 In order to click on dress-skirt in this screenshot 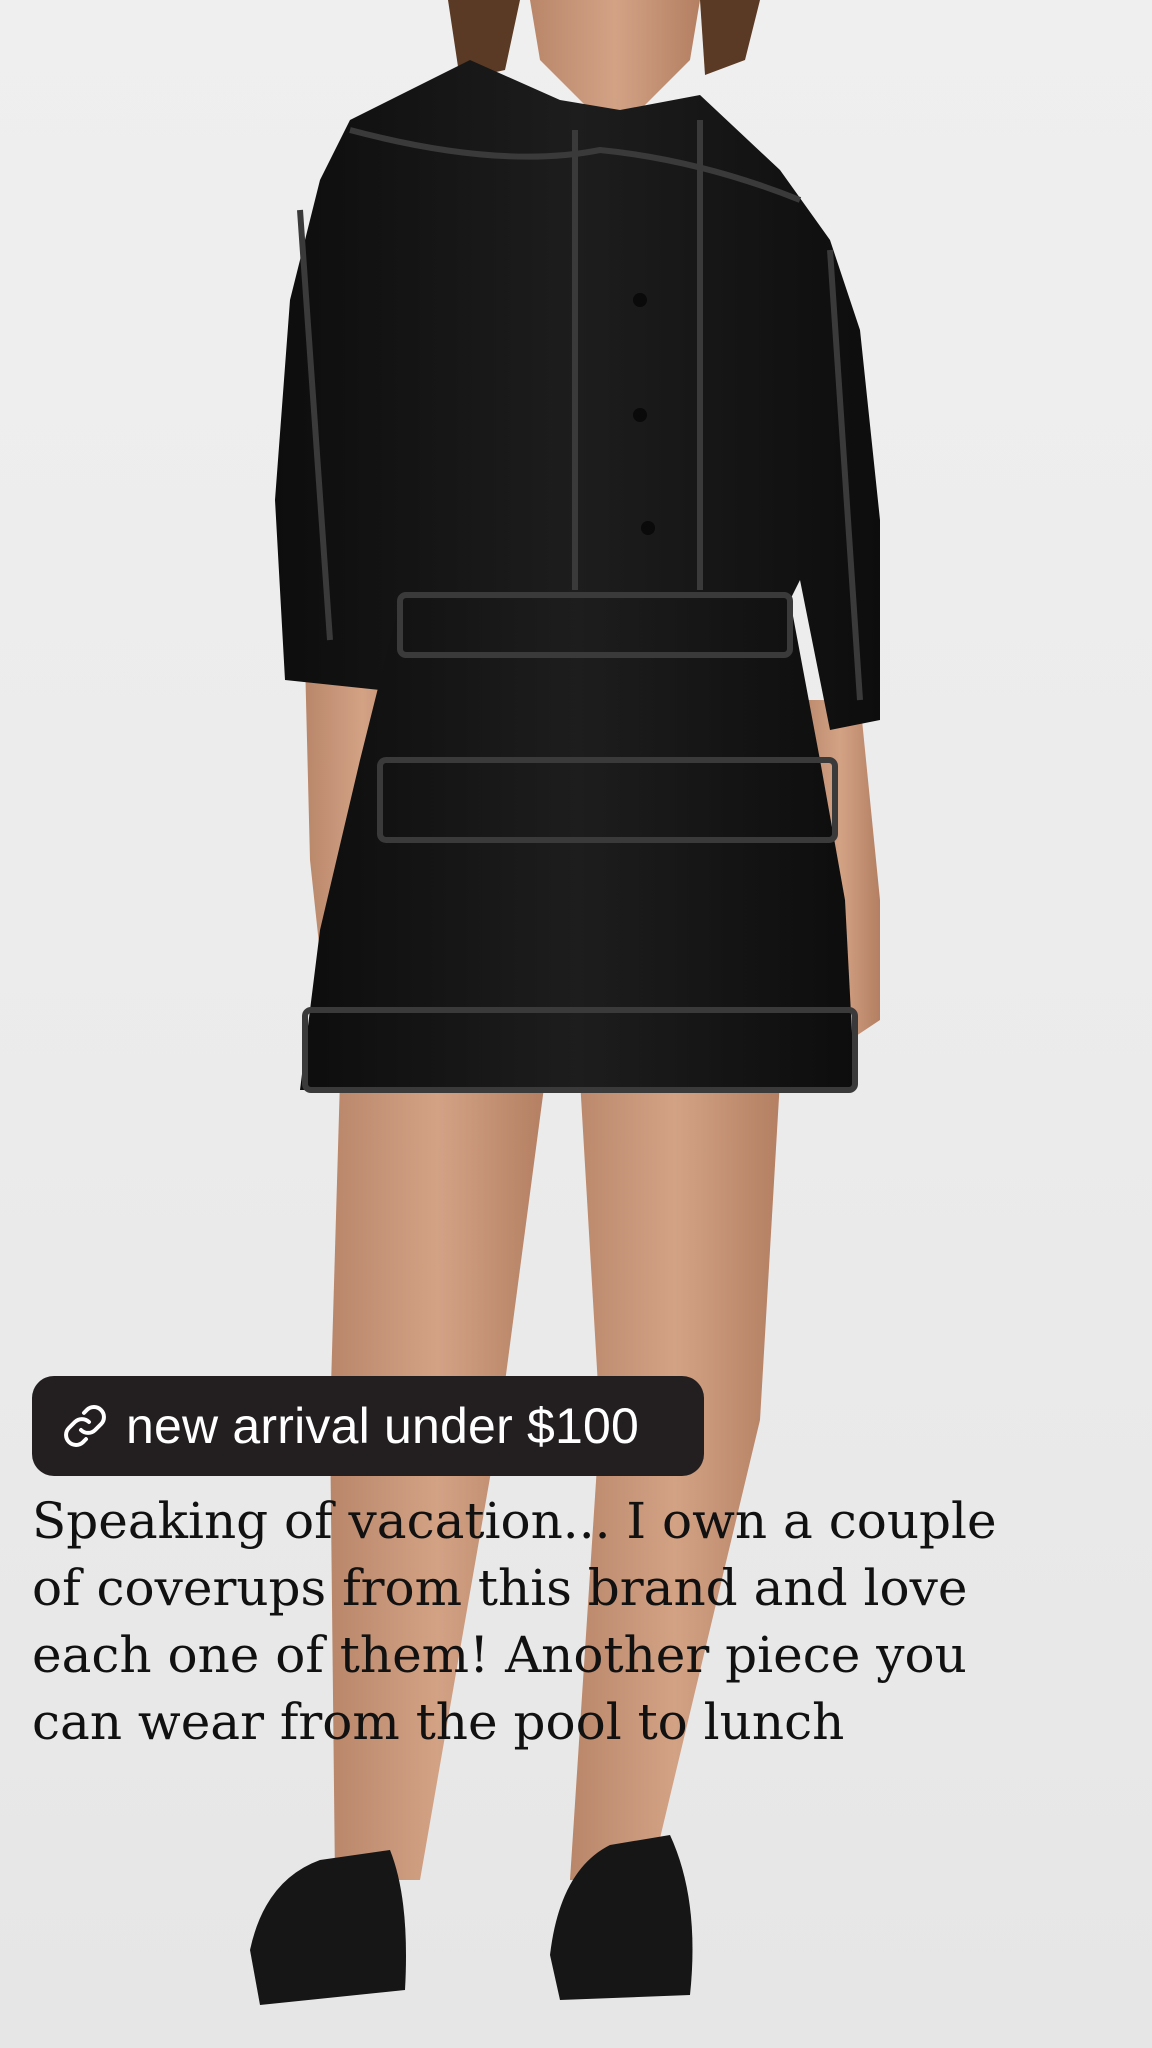, I will do `click(577, 845)`.